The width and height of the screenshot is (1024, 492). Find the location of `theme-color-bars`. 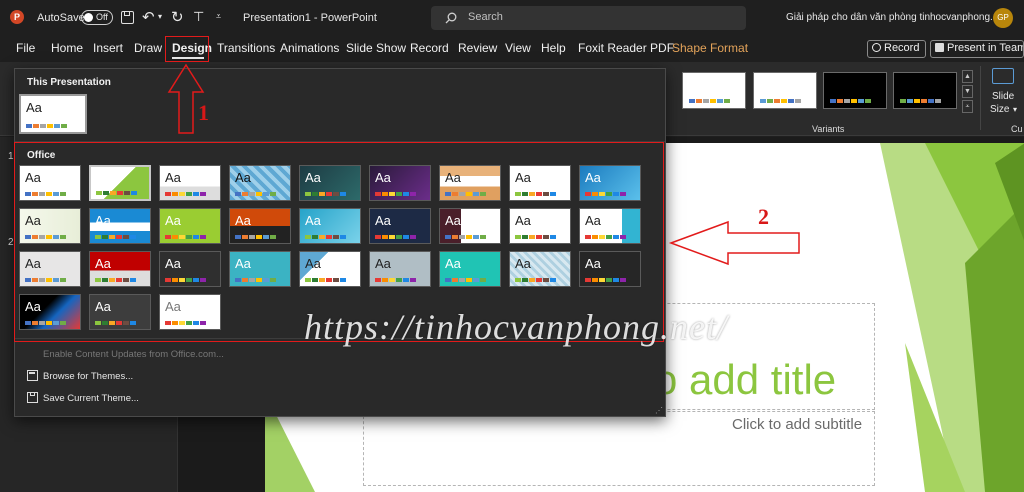

theme-color-bars is located at coordinates (46, 126).